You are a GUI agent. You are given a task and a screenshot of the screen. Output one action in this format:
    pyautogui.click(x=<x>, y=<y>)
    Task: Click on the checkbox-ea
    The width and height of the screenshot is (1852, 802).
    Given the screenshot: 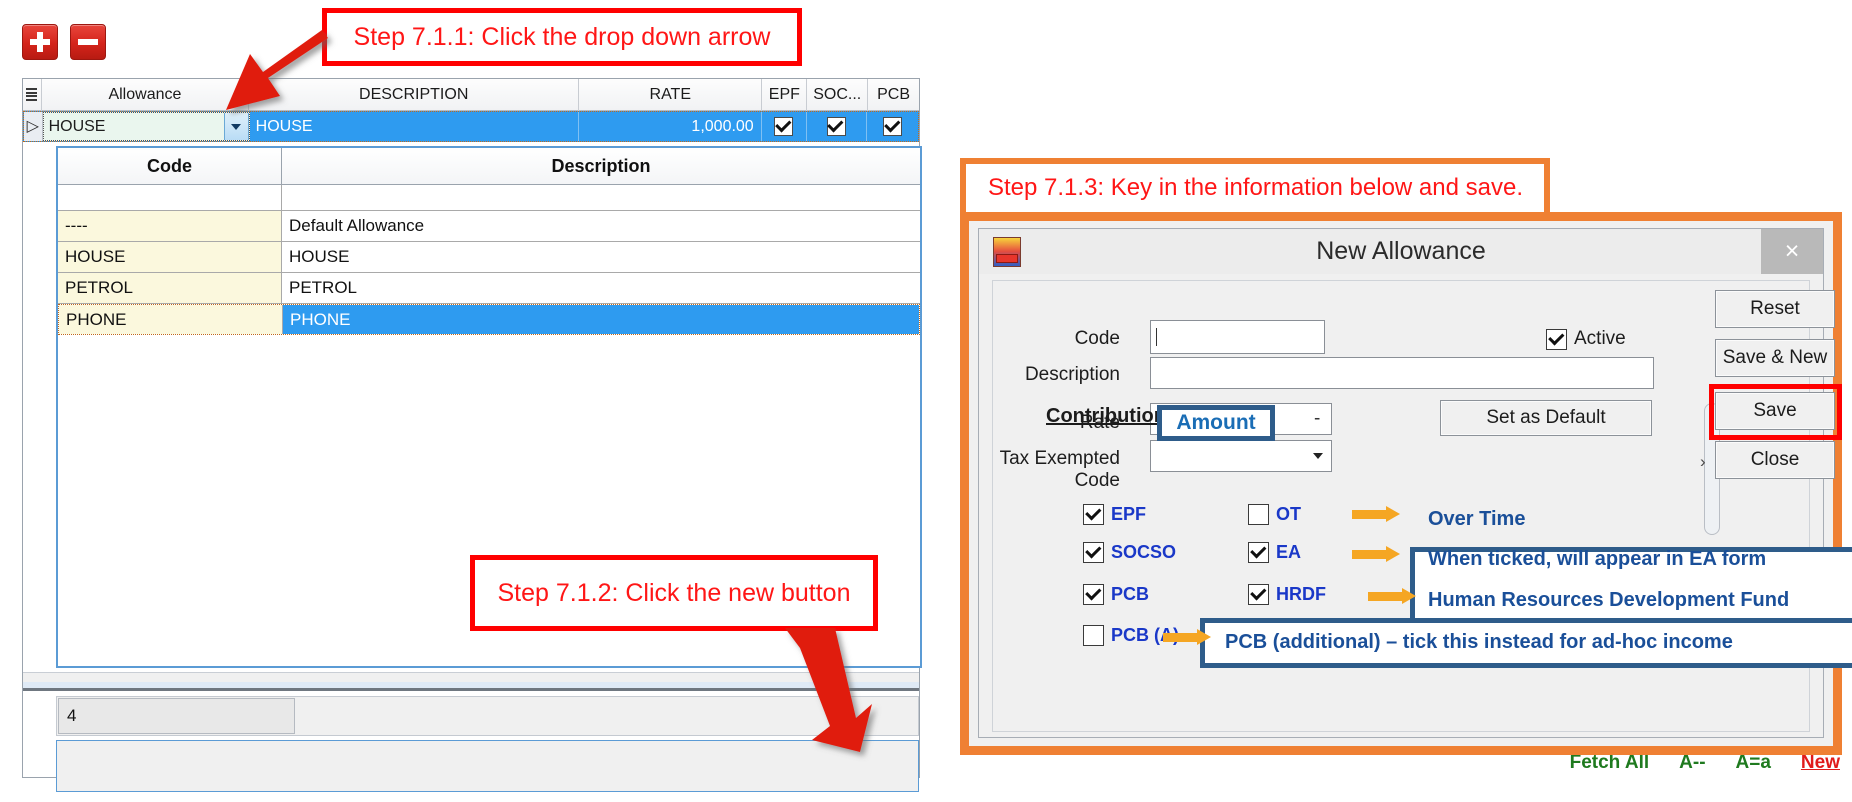 What is the action you would take?
    pyautogui.click(x=1258, y=552)
    